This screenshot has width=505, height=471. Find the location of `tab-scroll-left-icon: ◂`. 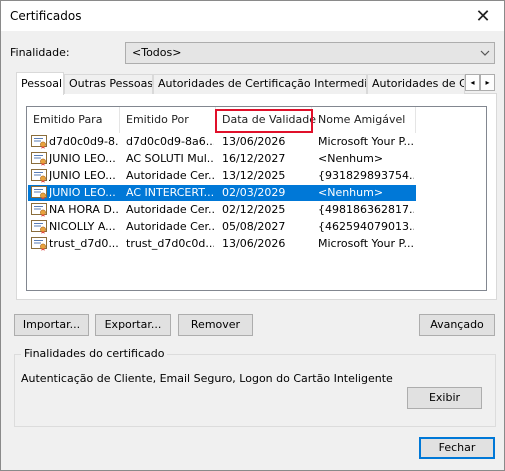

tab-scroll-left-icon: ◂ is located at coordinates (472, 82).